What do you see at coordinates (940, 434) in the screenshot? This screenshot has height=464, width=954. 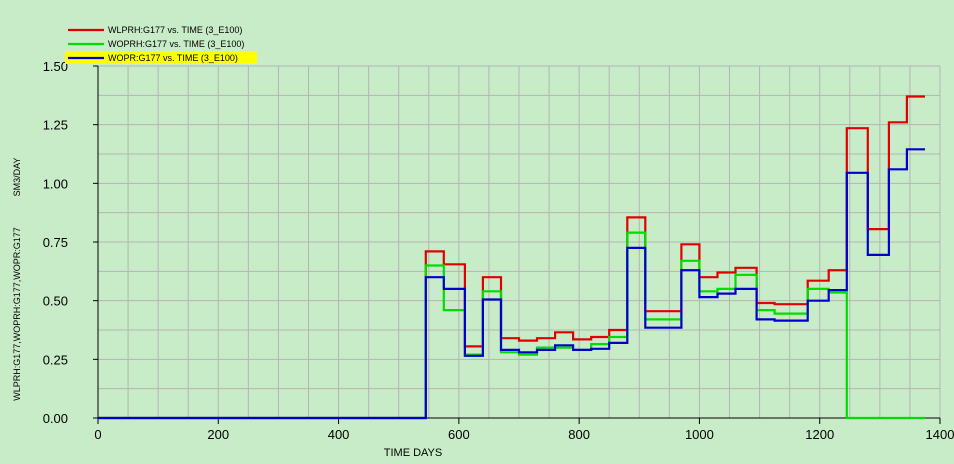 I see `x-tick-label: 1400` at bounding box center [940, 434].